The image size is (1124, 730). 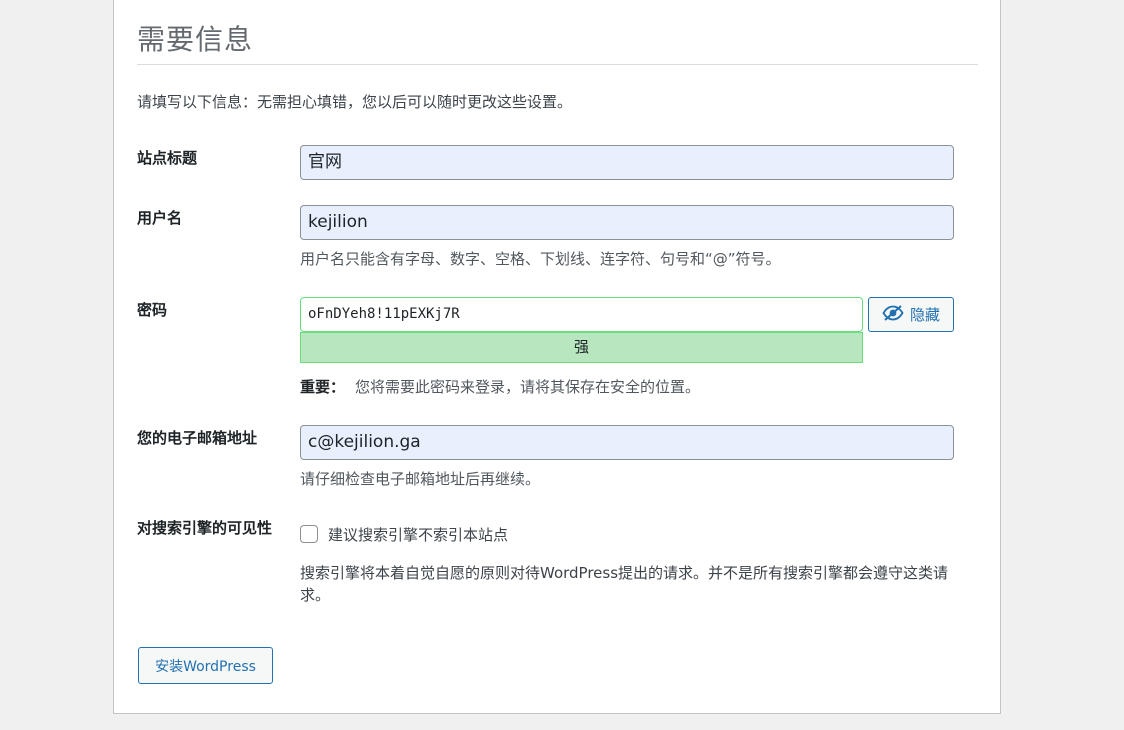 I want to click on username-label: 用户名, so click(x=160, y=218).